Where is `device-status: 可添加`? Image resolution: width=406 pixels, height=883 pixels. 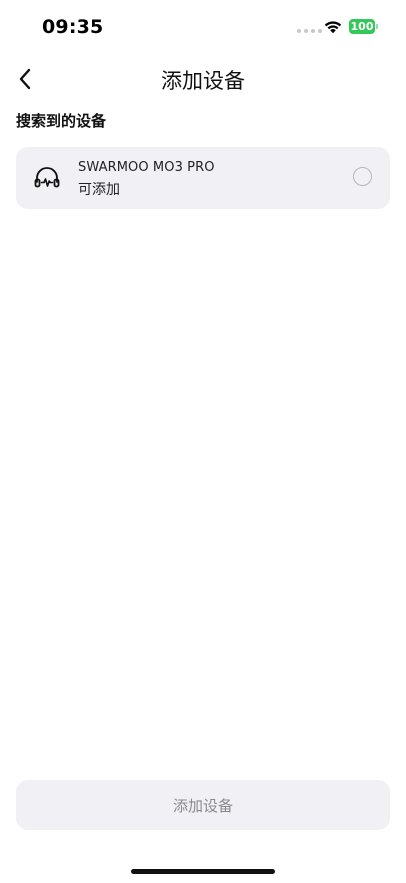 device-status: 可添加 is located at coordinates (99, 190).